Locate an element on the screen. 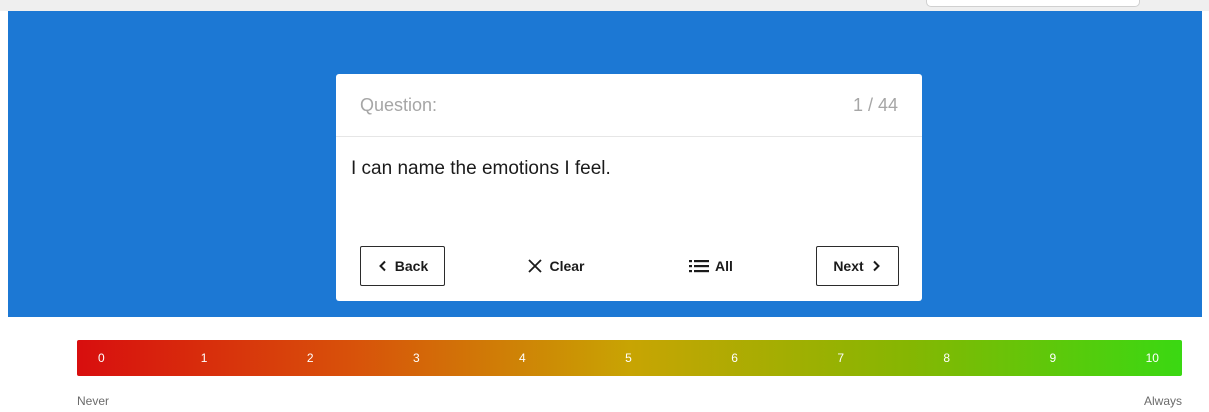  top-tab is located at coordinates (1033, 3).